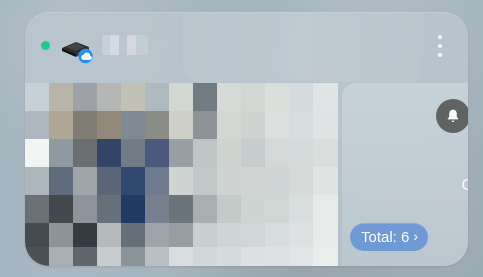 The width and height of the screenshot is (483, 277). Describe the element at coordinates (125, 45) in the screenshot. I see `device-name` at that location.